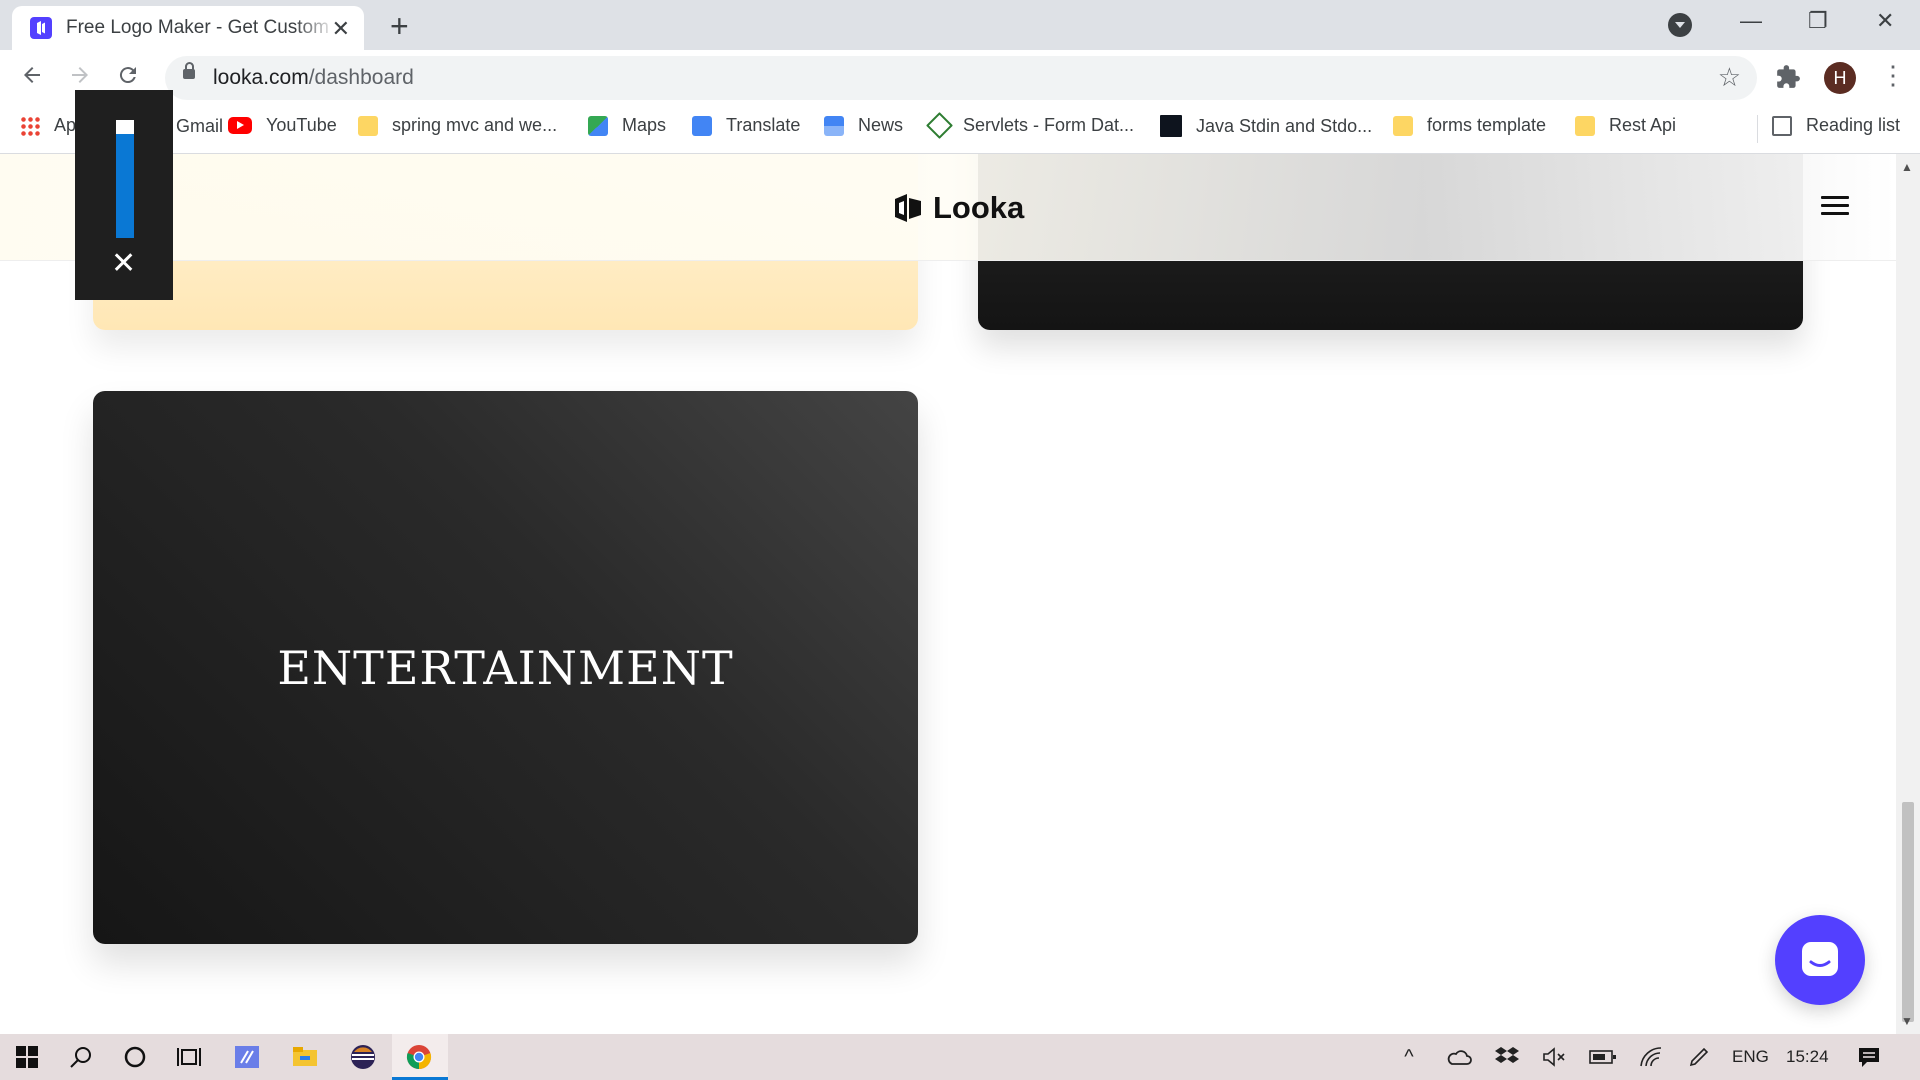 The width and height of the screenshot is (1920, 1080). What do you see at coordinates (1788, 77) in the screenshot?
I see `extensions-icon` at bounding box center [1788, 77].